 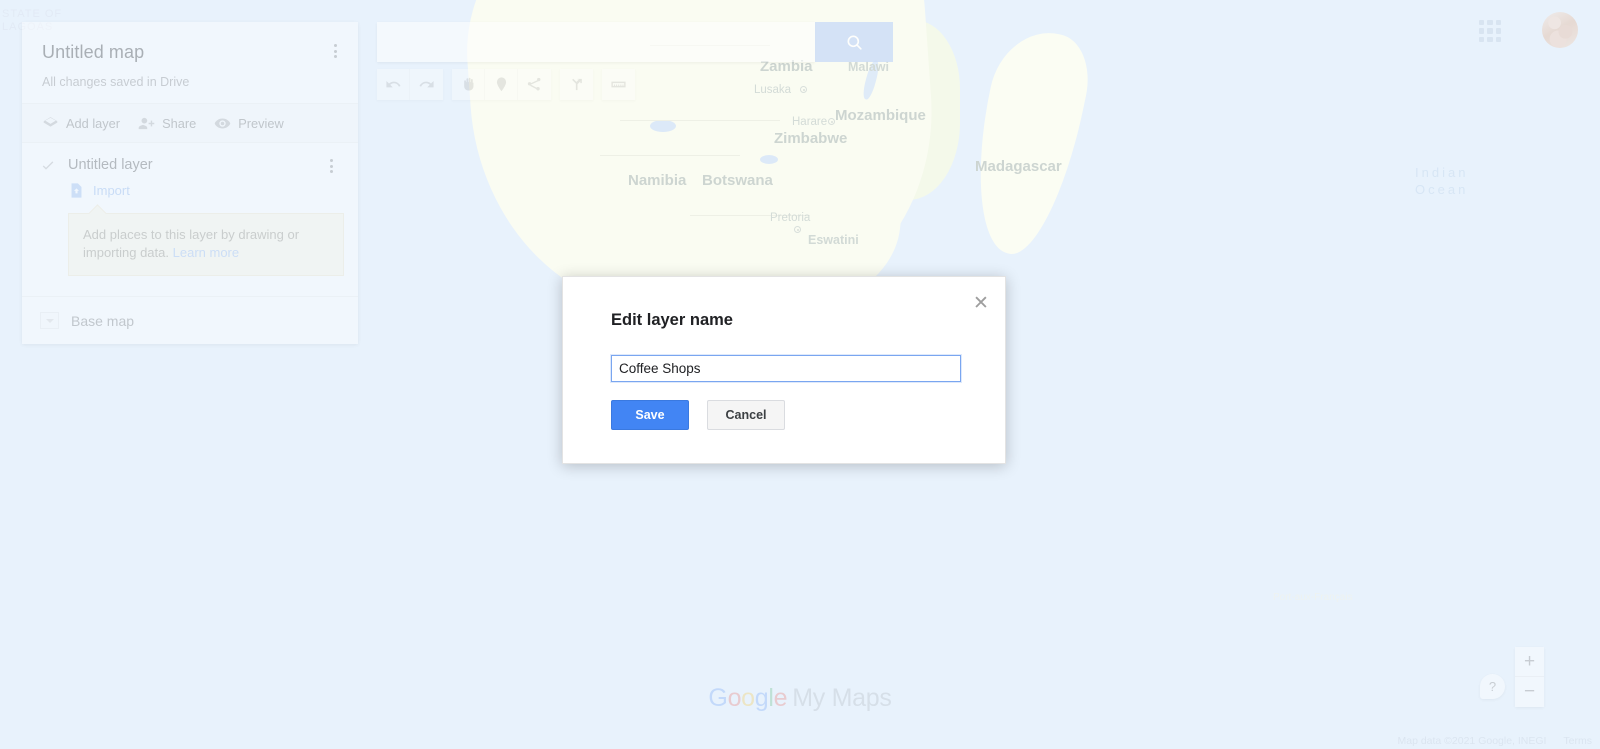 I want to click on edit-layer-name-dialog: ✕ Edit layer name Save Cancel, so click(x=784, y=370).